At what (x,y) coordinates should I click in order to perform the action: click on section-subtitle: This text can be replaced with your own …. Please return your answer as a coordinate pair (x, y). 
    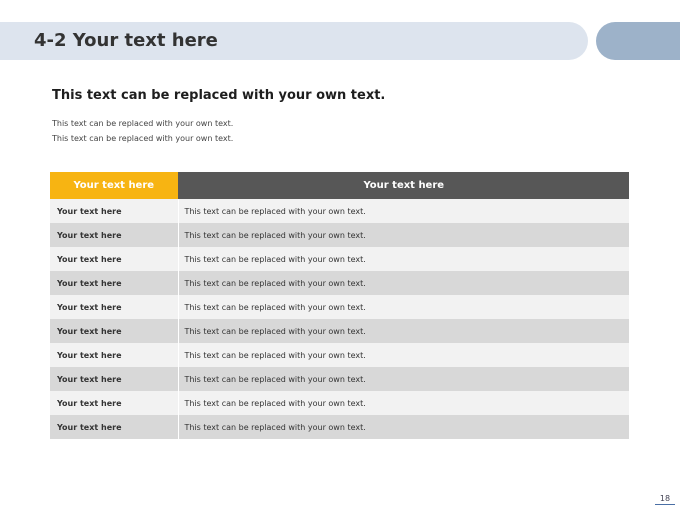
    Looking at the image, I should click on (219, 95).